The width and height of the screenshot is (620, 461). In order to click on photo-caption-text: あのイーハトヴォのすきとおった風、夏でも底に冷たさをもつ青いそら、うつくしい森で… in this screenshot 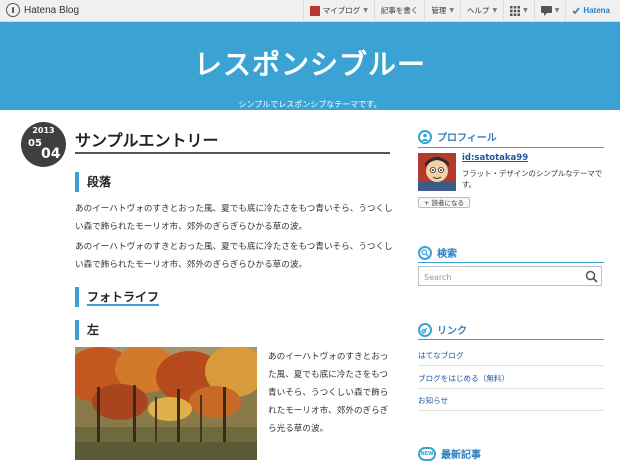, I will do `click(328, 393)`.